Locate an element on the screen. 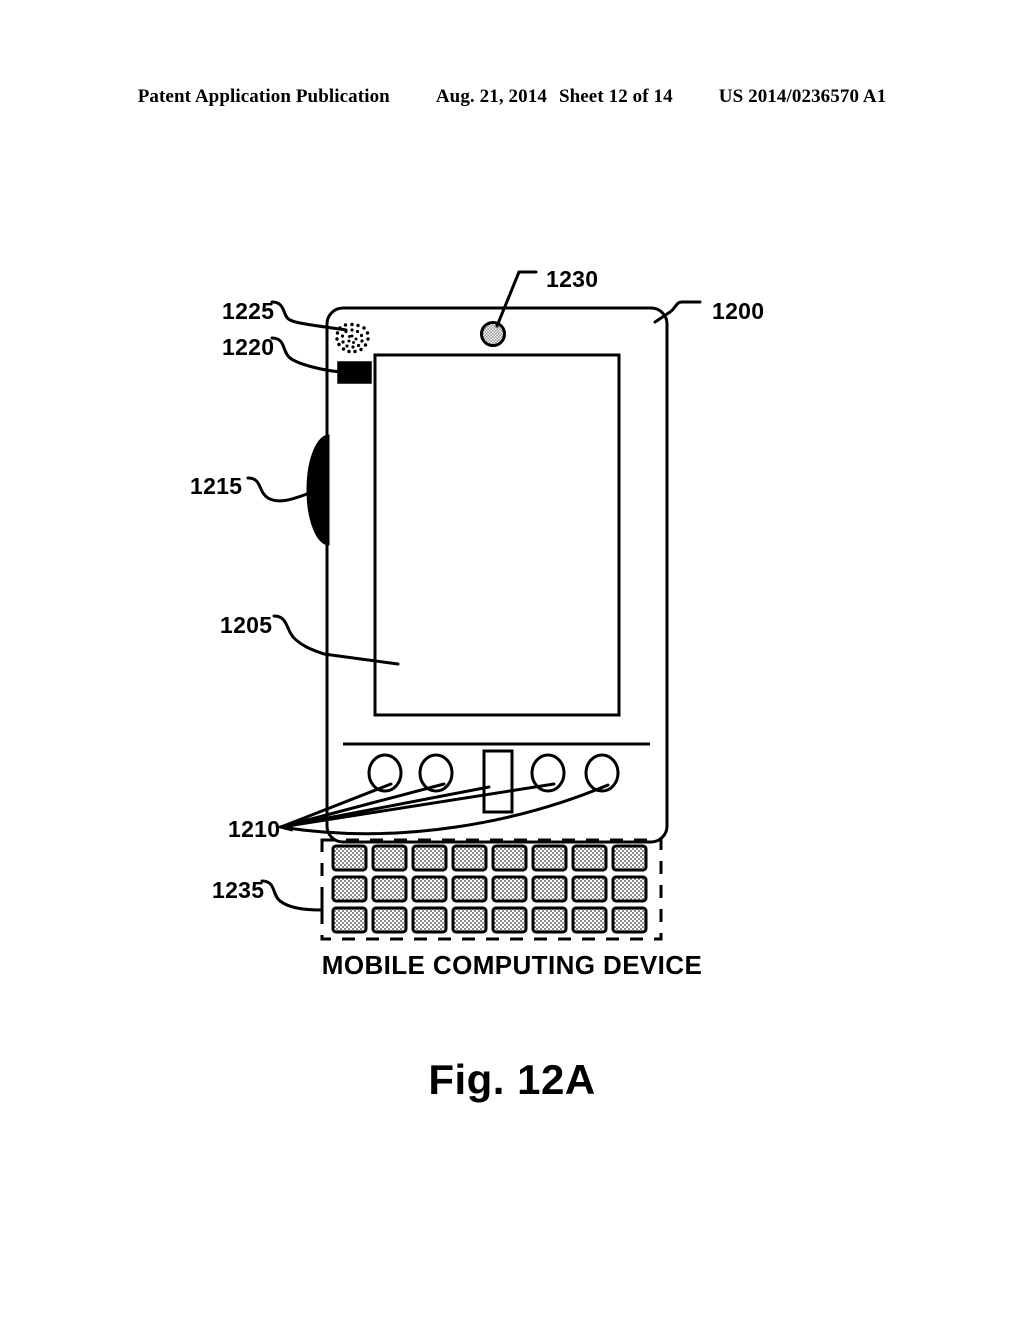 The height and width of the screenshot is (1320, 1024). ref-numeral-1220: 1220 is located at coordinates (248, 347).